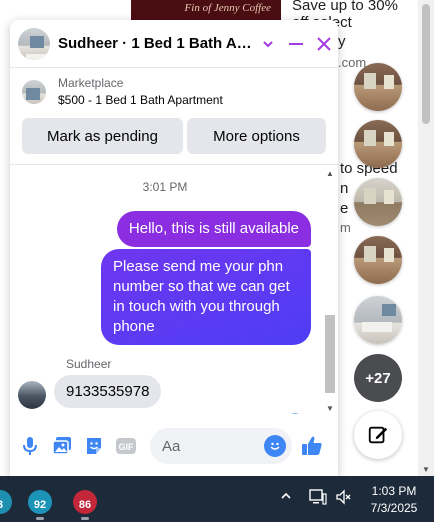 Image resolution: width=434 pixels, height=522 pixels. What do you see at coordinates (256, 136) in the screenshot?
I see `more-options-button: More options` at bounding box center [256, 136].